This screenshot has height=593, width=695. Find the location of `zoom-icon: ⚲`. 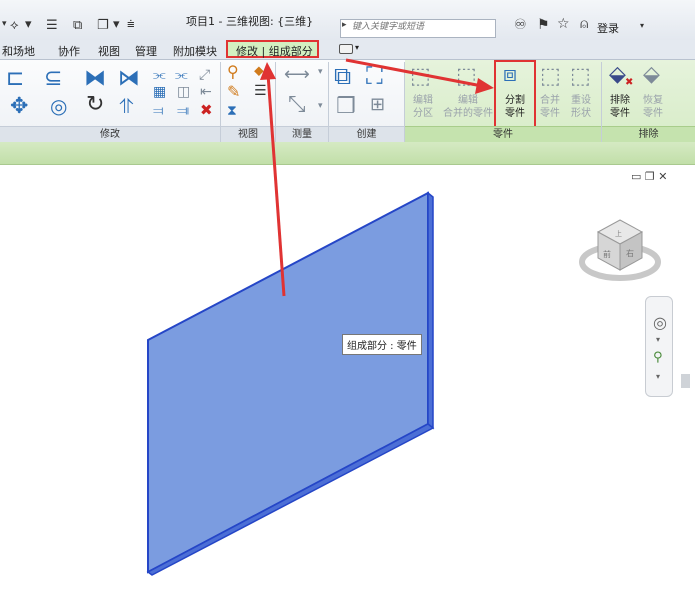

zoom-icon: ⚲ is located at coordinates (658, 357).